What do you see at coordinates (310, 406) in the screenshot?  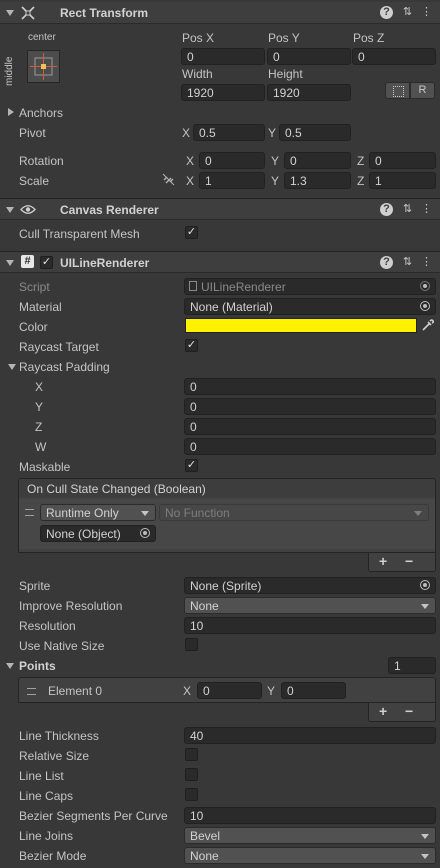 I see `padding-y-field: 0` at bounding box center [310, 406].